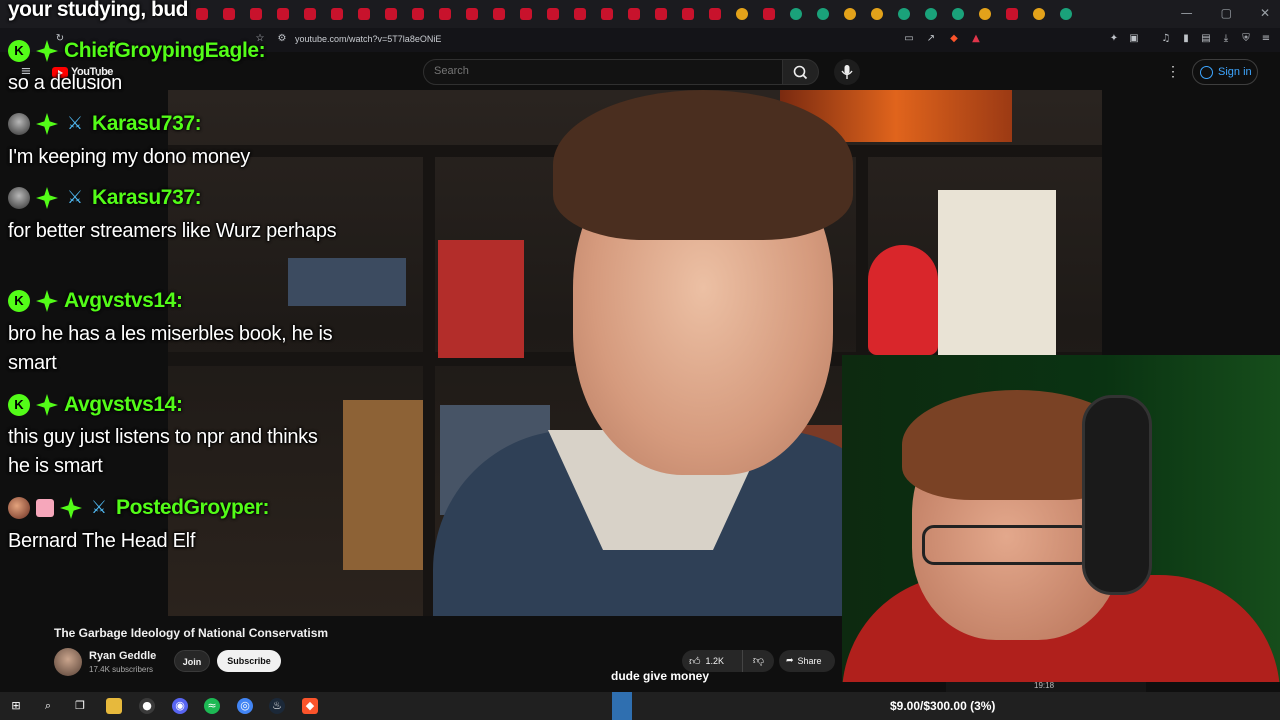 The width and height of the screenshot is (1280, 720). What do you see at coordinates (121, 669) in the screenshot?
I see `subscriber-count: 17.4K subscribers` at bounding box center [121, 669].